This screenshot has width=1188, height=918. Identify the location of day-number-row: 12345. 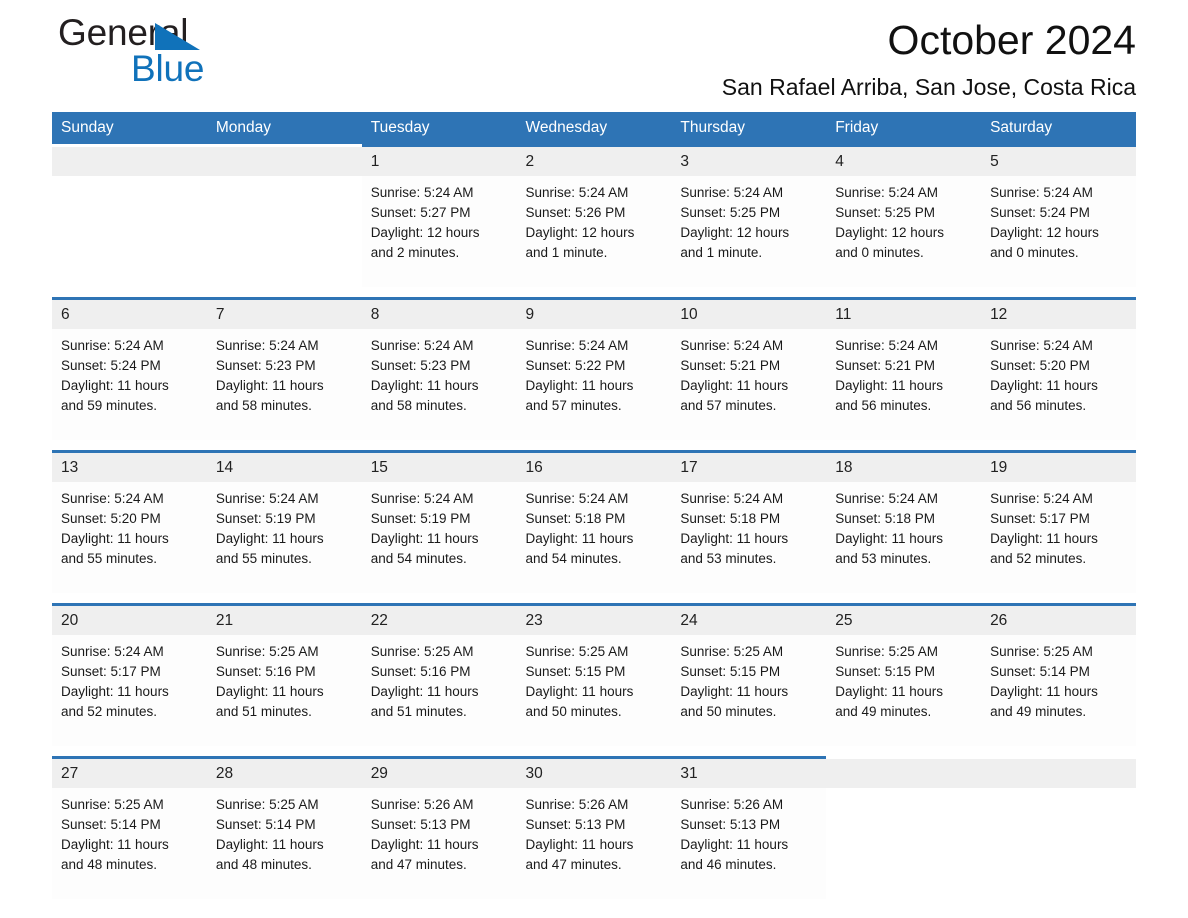
(594, 161).